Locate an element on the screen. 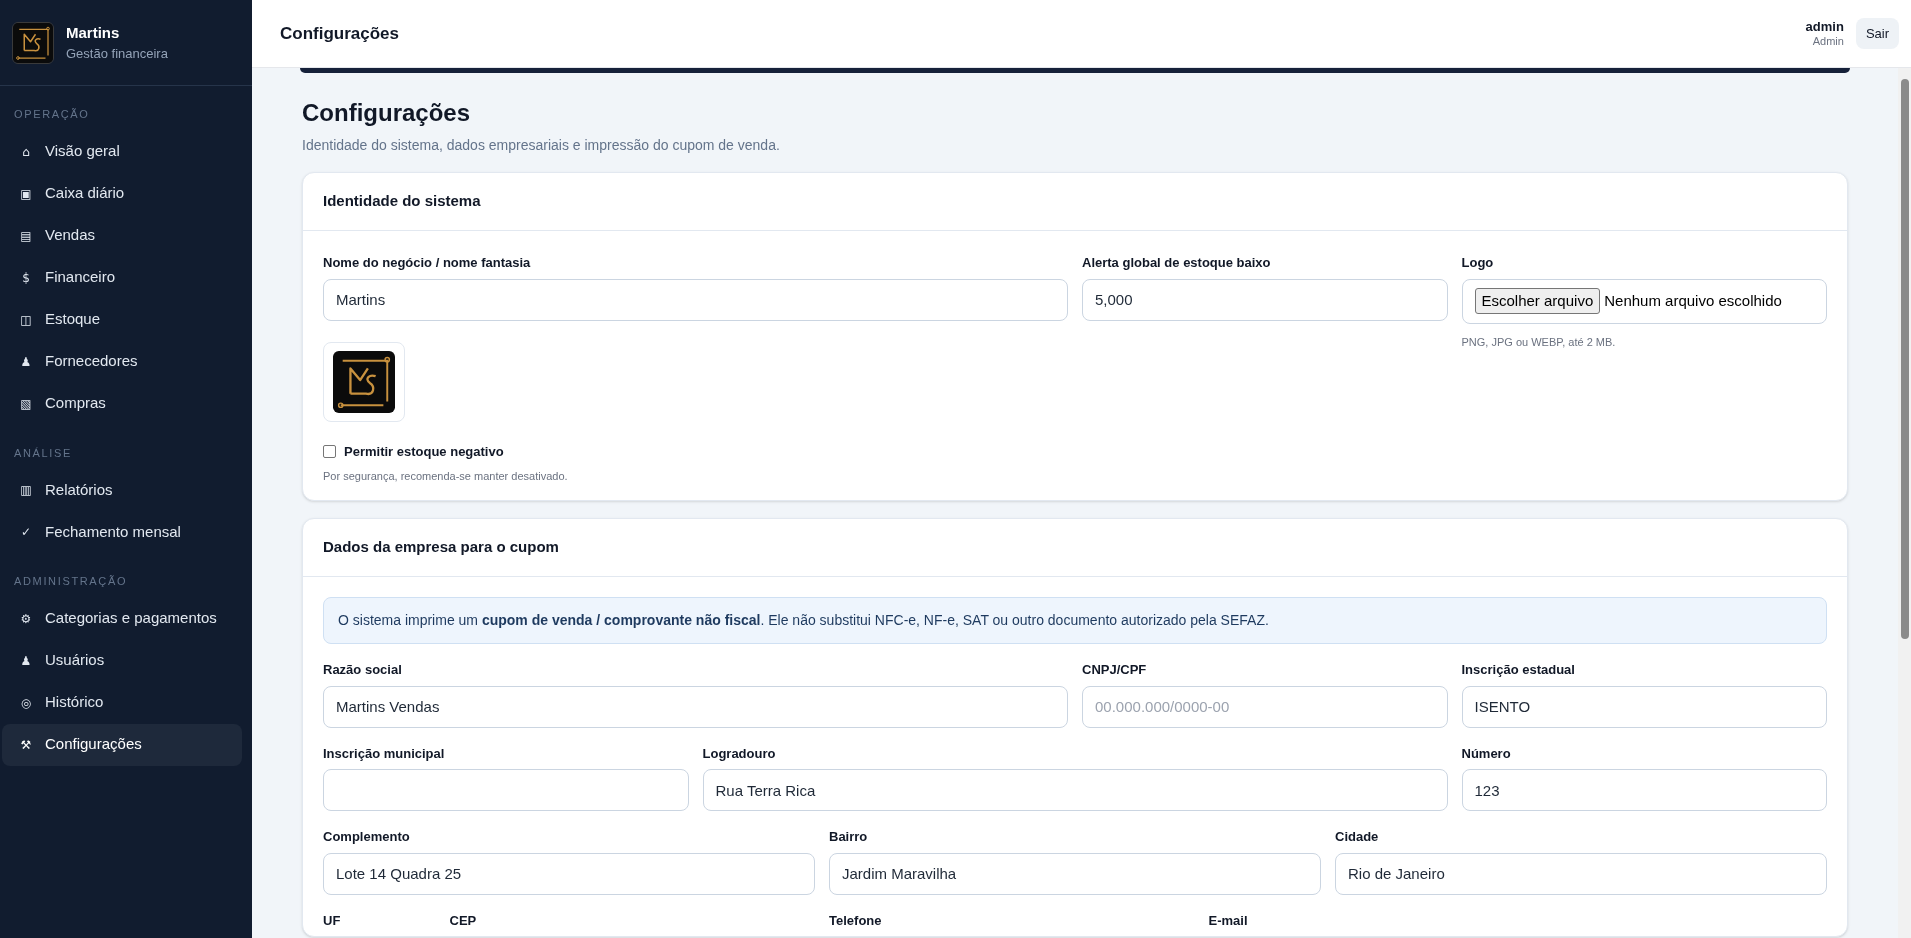 Image resolution: width=1911 pixels, height=938 pixels. checkbox-hint: Por segurança, recomenda-se manter desativado. is located at coordinates (446, 476).